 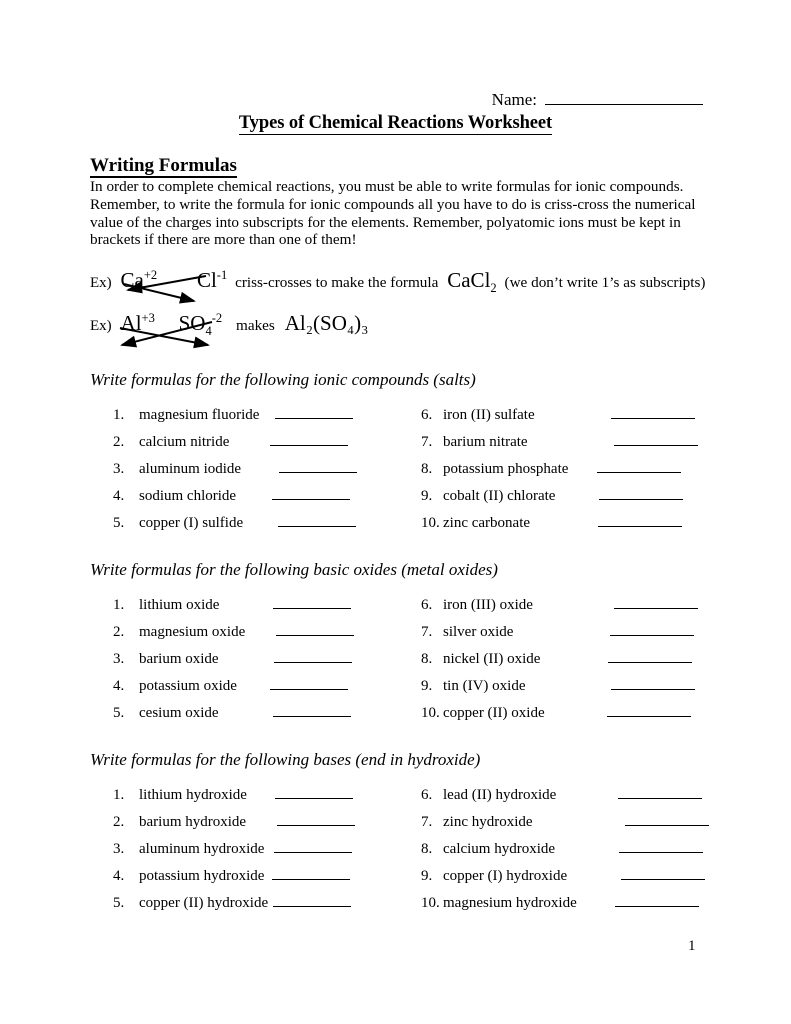 What do you see at coordinates (565, 827) in the screenshot?
I see `list-item: 7. zinc hydroxide` at bounding box center [565, 827].